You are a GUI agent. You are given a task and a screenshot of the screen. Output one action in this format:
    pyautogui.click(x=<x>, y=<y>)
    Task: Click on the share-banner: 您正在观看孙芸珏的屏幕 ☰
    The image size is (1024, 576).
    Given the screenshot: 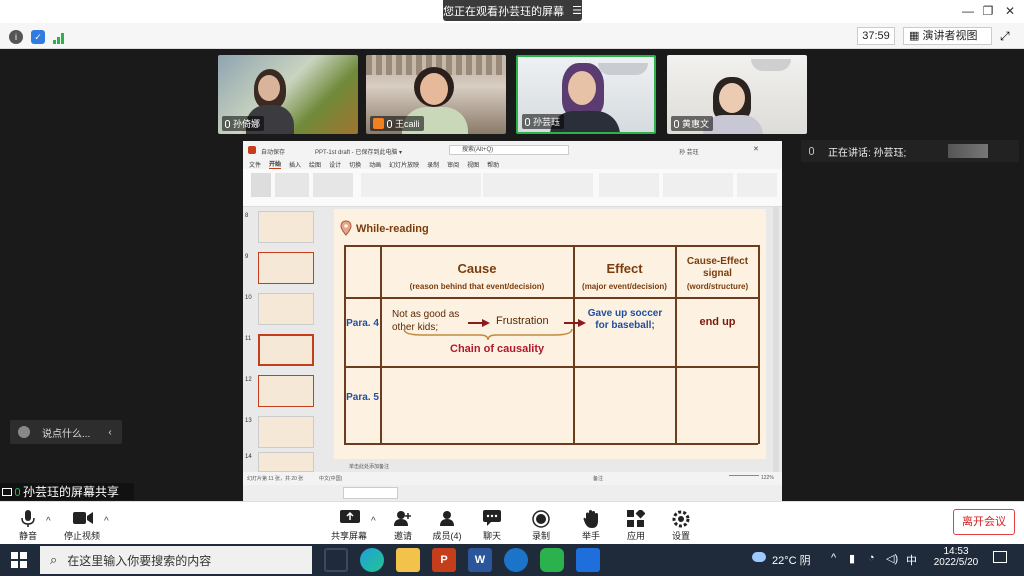 What is the action you would take?
    pyautogui.click(x=512, y=10)
    